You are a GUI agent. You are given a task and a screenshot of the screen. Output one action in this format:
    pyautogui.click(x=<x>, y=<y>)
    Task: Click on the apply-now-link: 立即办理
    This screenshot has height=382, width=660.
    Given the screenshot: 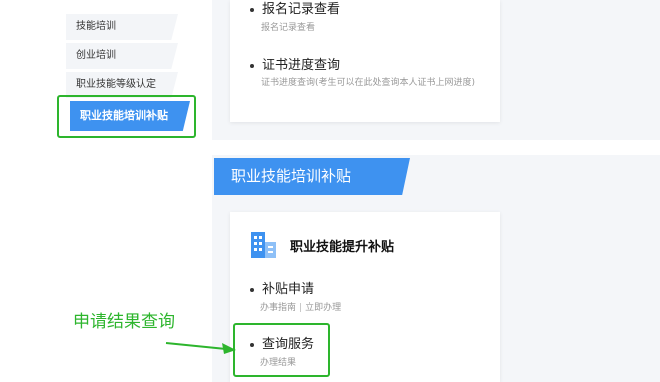 What is the action you would take?
    pyautogui.click(x=323, y=308)
    